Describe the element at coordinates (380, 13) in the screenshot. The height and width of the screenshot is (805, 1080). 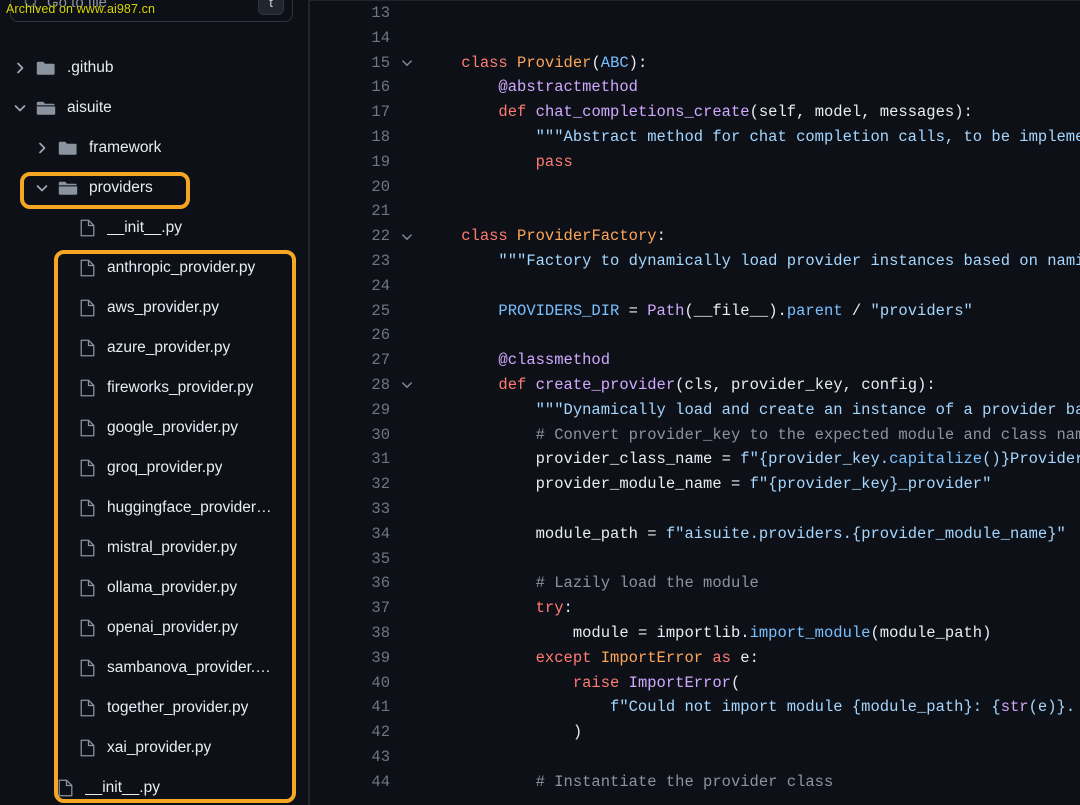
I see `line-number: 13` at that location.